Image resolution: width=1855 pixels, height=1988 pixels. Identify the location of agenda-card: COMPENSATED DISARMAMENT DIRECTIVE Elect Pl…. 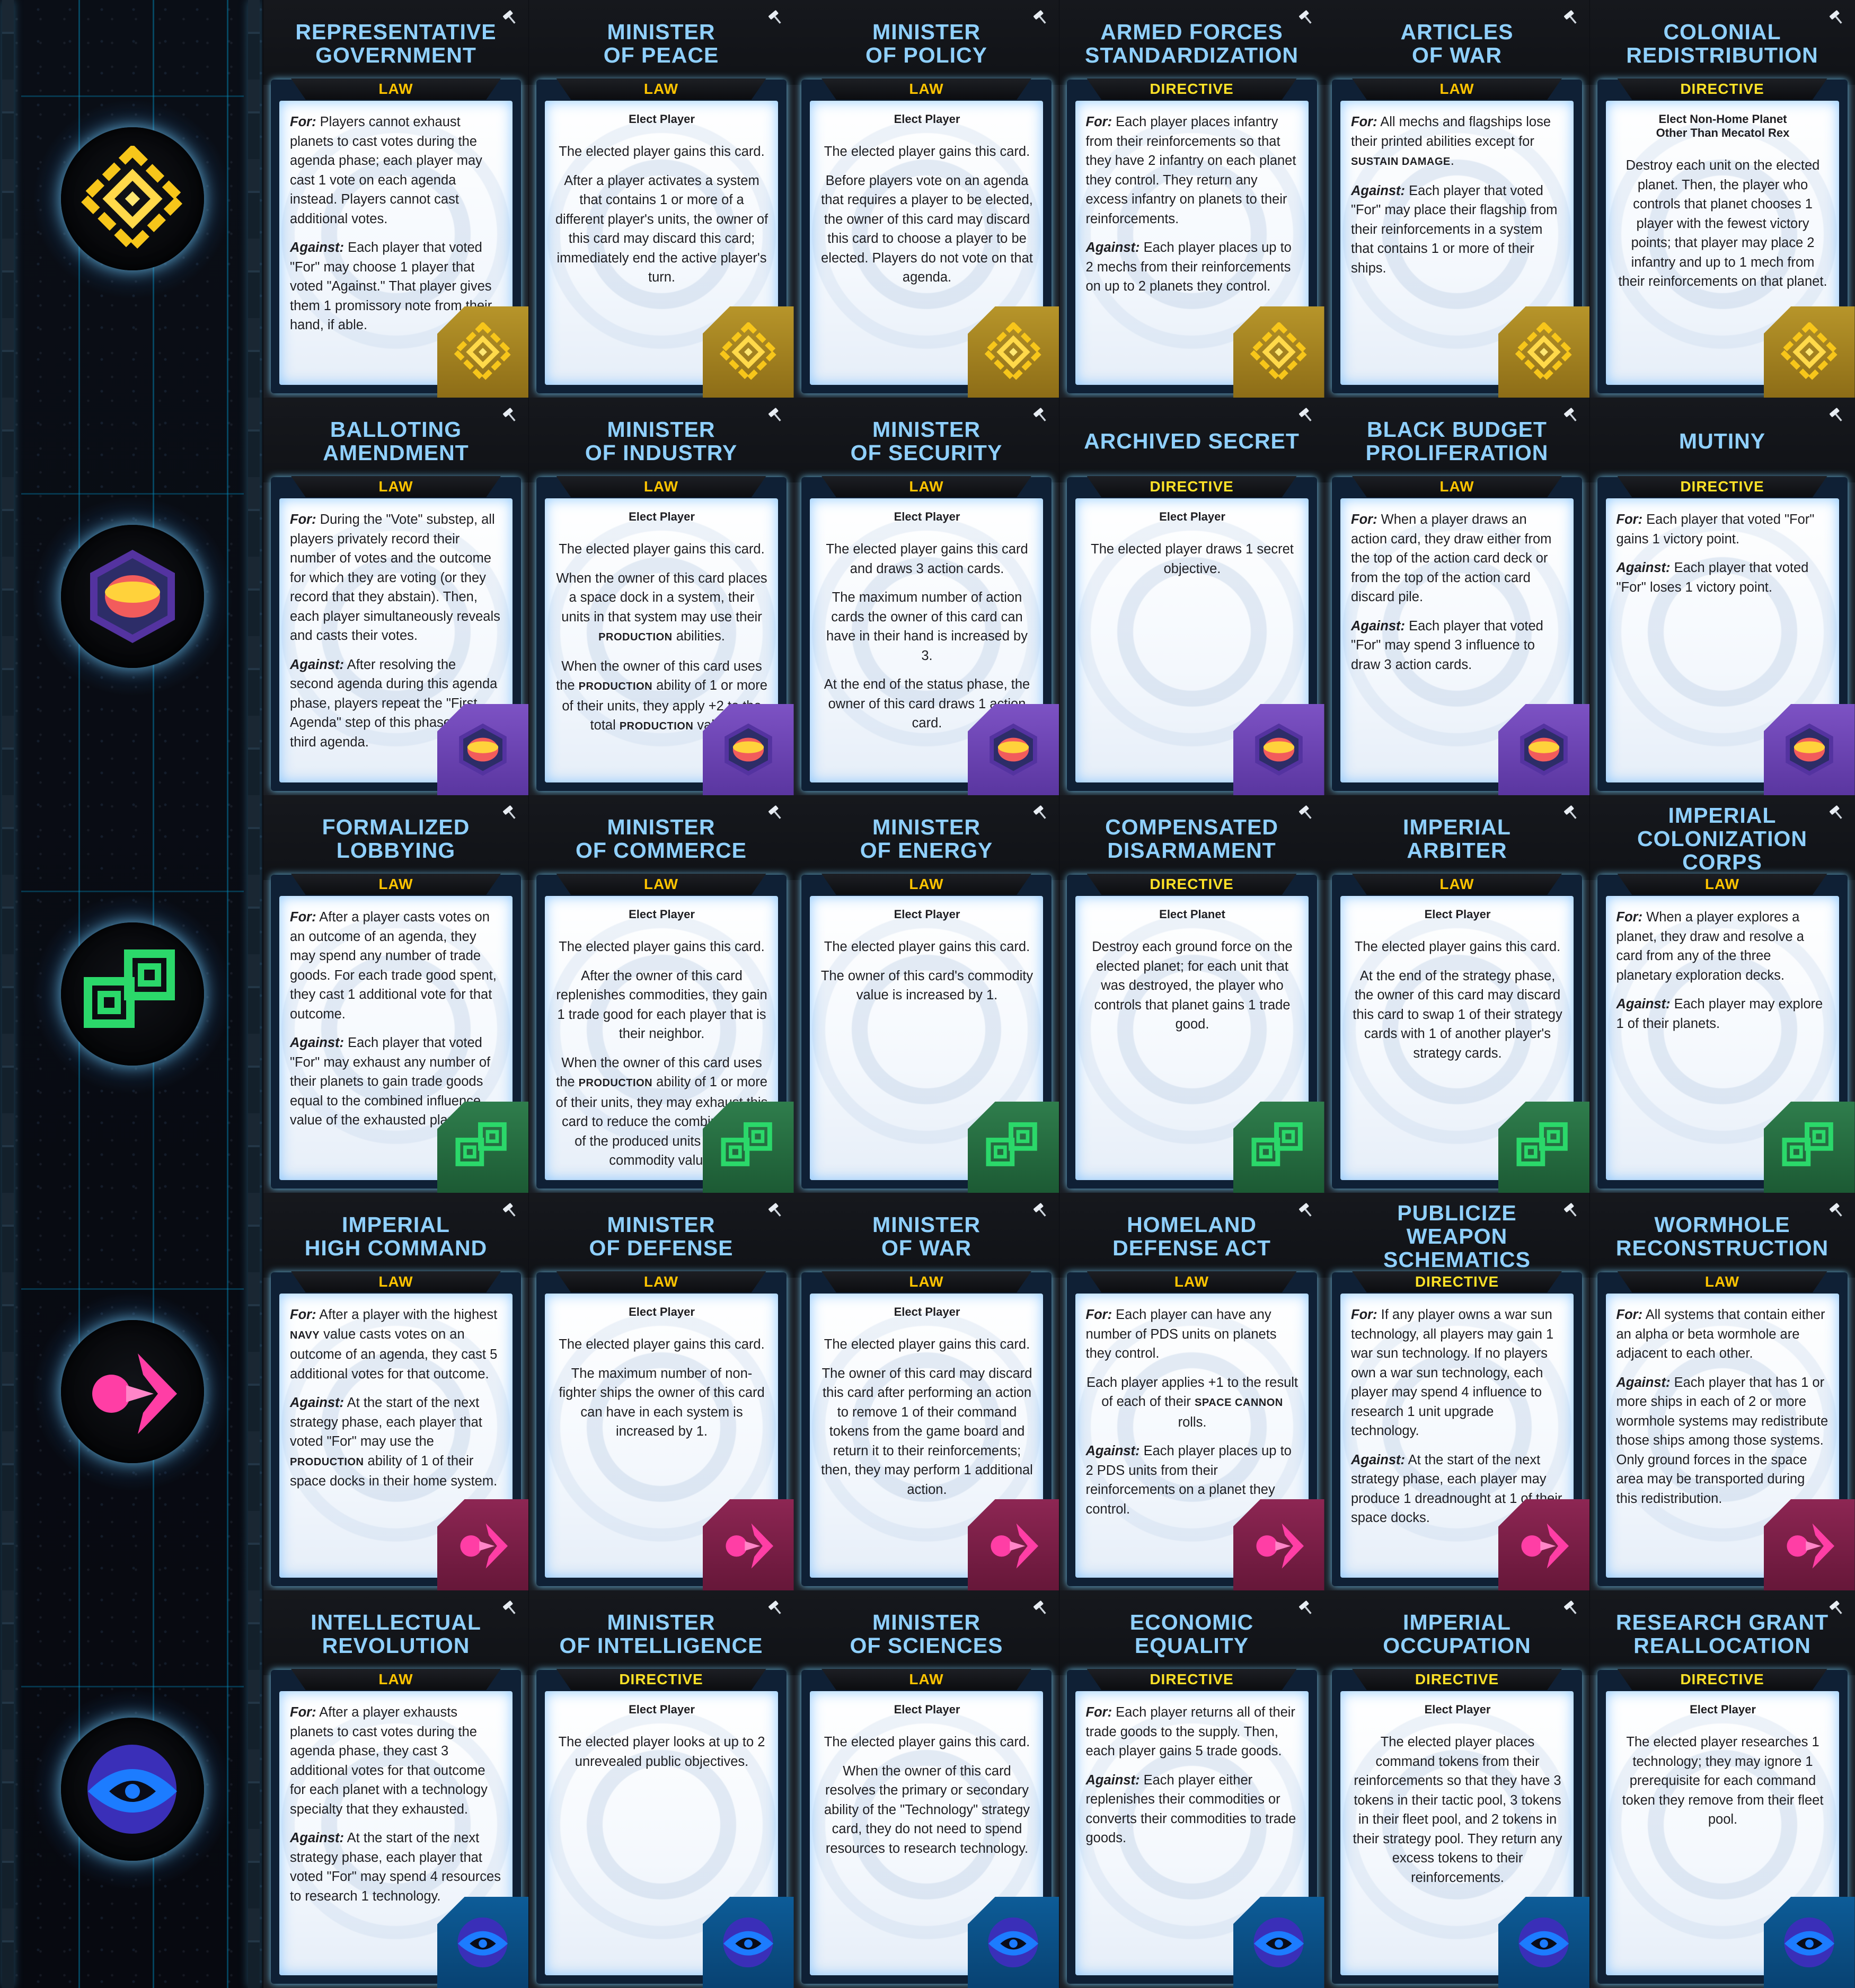
(1191, 994).